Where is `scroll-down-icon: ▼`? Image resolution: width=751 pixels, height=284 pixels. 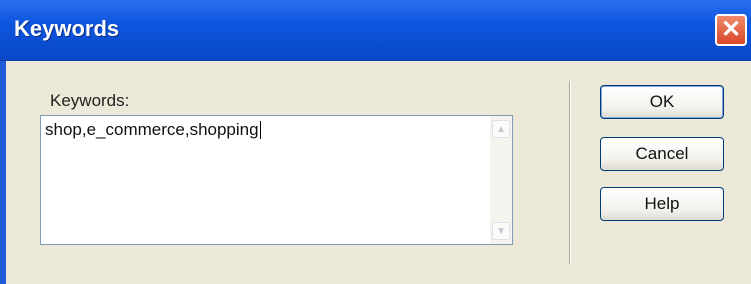 scroll-down-icon: ▼ is located at coordinates (501, 231).